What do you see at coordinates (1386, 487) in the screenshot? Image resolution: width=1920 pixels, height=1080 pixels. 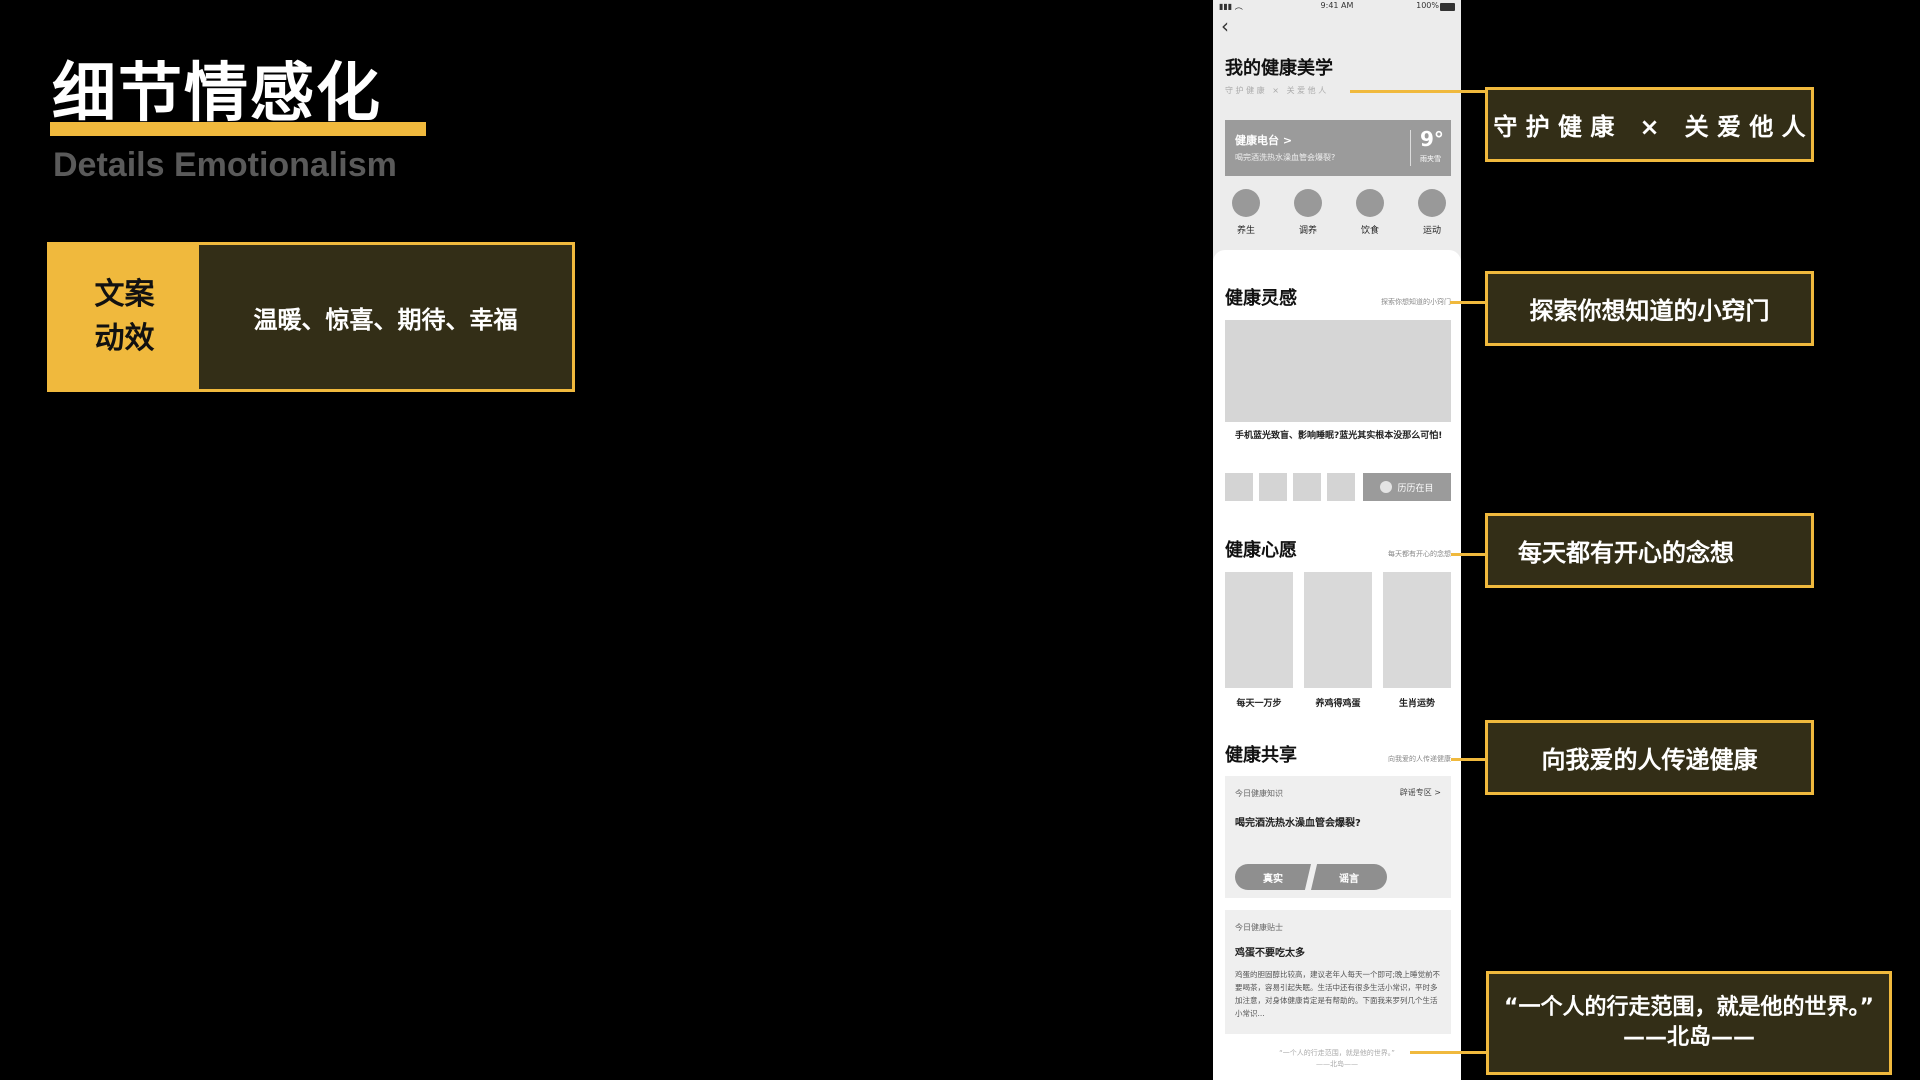 I see `history-dot-icon` at bounding box center [1386, 487].